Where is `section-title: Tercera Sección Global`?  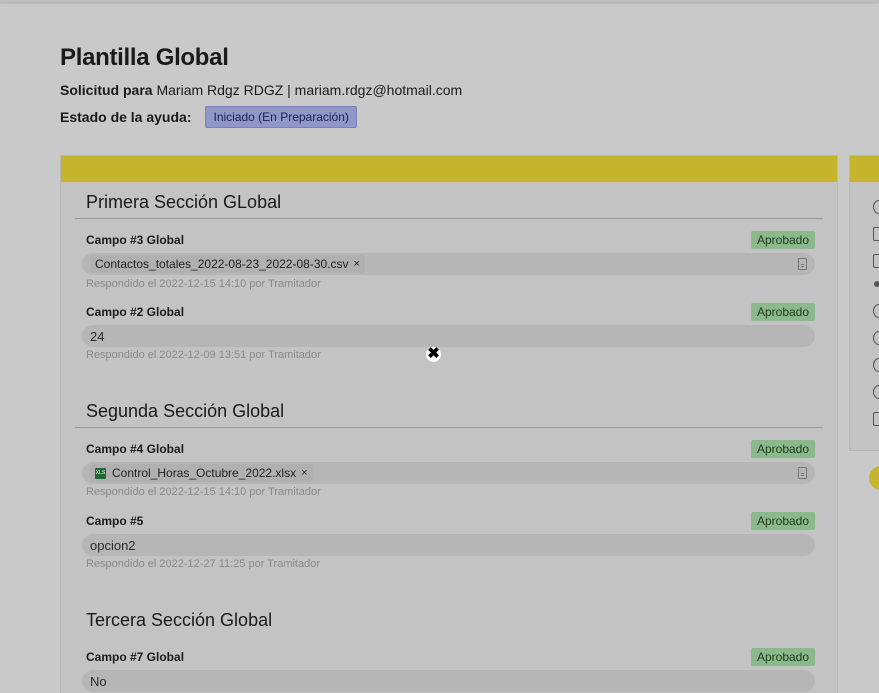
section-title: Tercera Sección Global is located at coordinates (179, 620).